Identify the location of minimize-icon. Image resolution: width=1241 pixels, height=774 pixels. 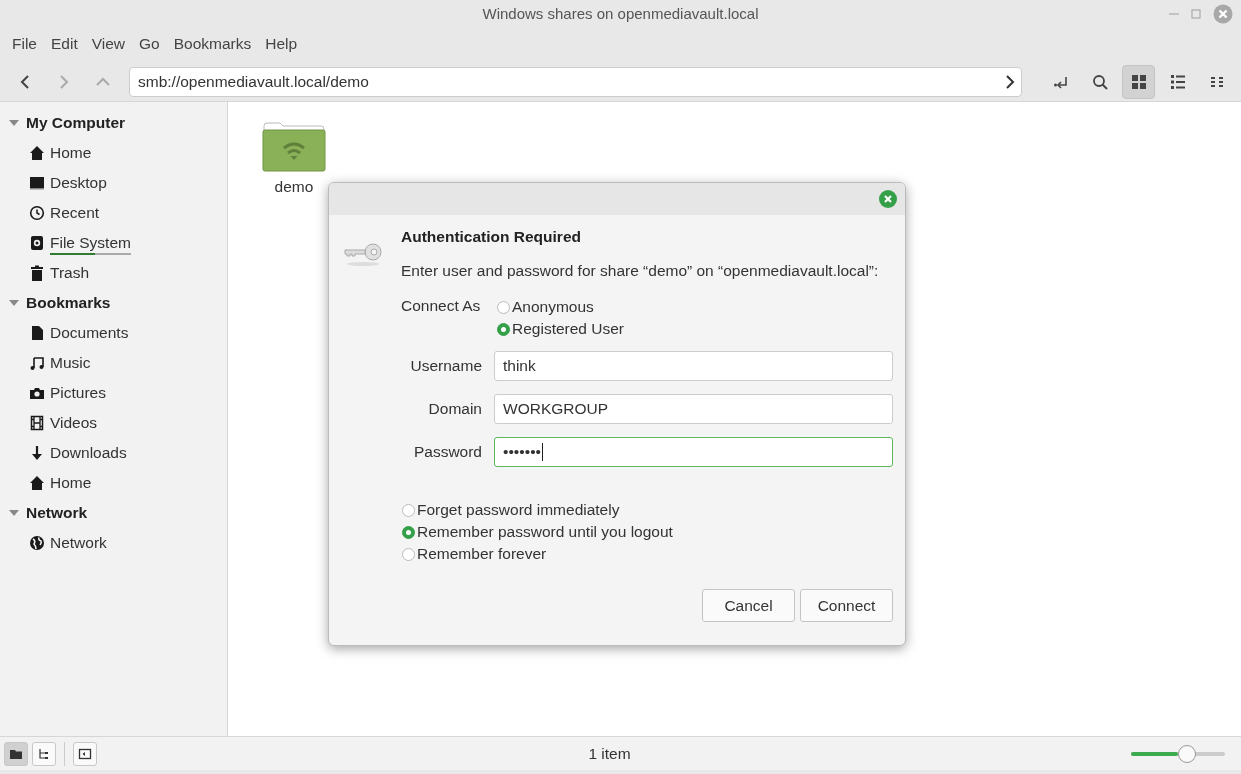
(1174, 14).